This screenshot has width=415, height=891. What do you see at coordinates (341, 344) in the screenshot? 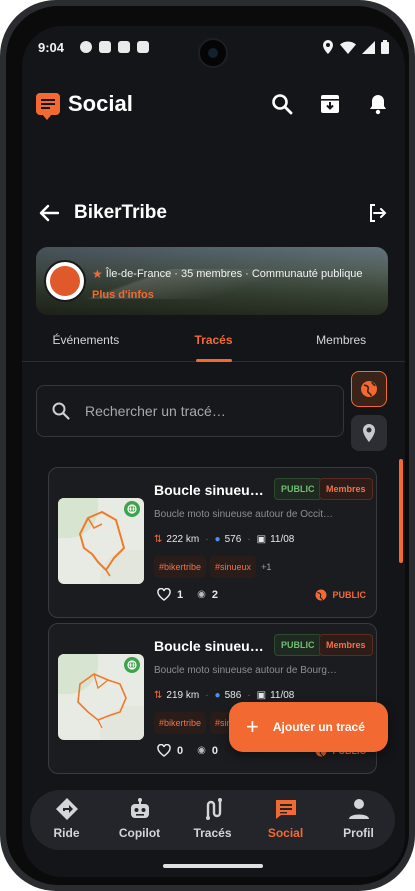
I see `tab-members: Membres` at bounding box center [341, 344].